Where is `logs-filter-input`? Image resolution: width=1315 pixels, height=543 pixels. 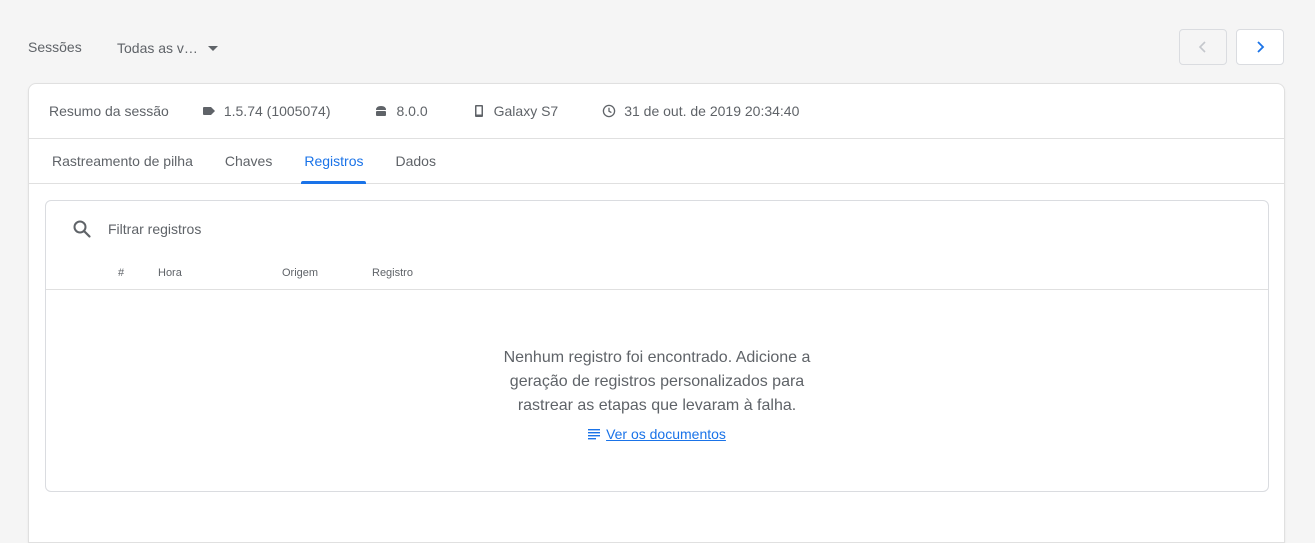 logs-filter-input is located at coordinates (406, 229).